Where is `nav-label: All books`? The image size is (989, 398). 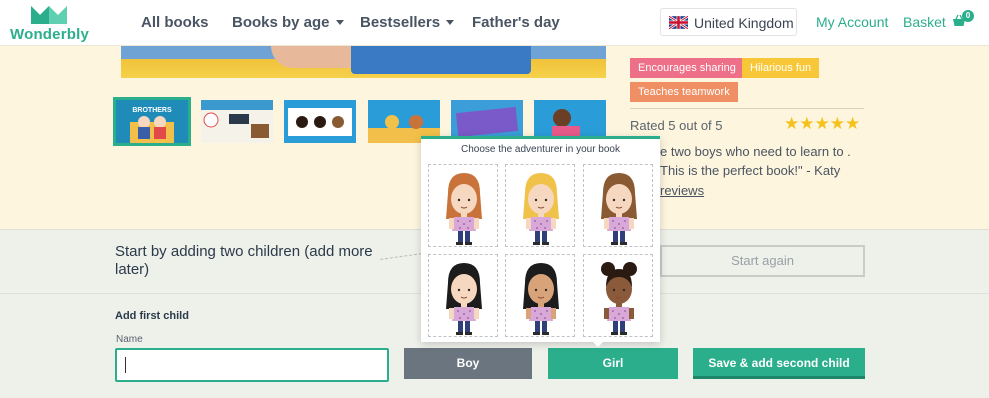
nav-label: All books is located at coordinates (175, 22).